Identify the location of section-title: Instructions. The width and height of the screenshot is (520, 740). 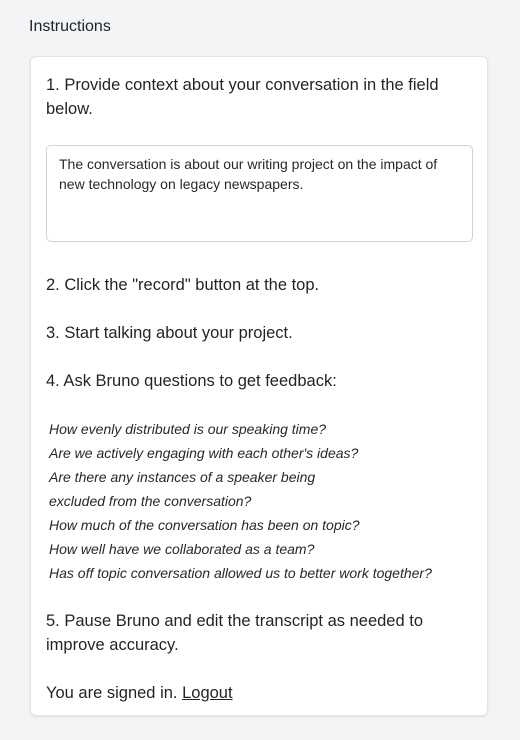
(70, 26).